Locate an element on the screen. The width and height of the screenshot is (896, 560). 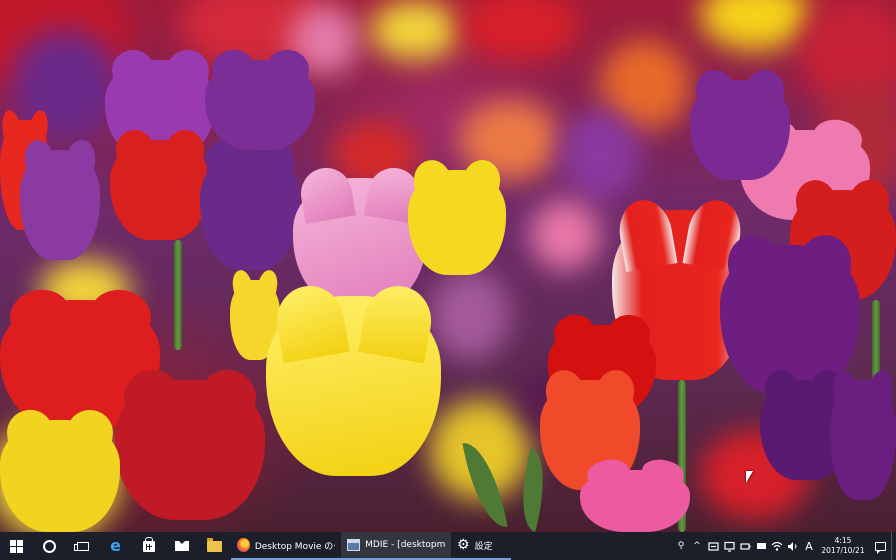
edge-button: e is located at coordinates (115, 546).